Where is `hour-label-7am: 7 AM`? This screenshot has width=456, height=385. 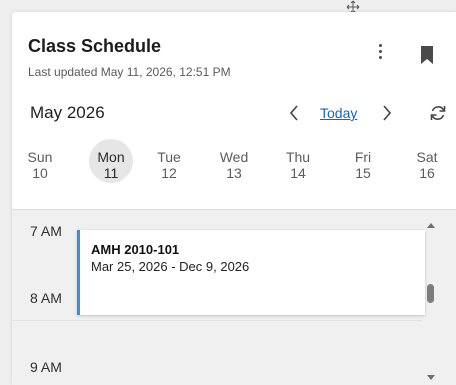
hour-label-7am: 7 AM is located at coordinates (46, 231).